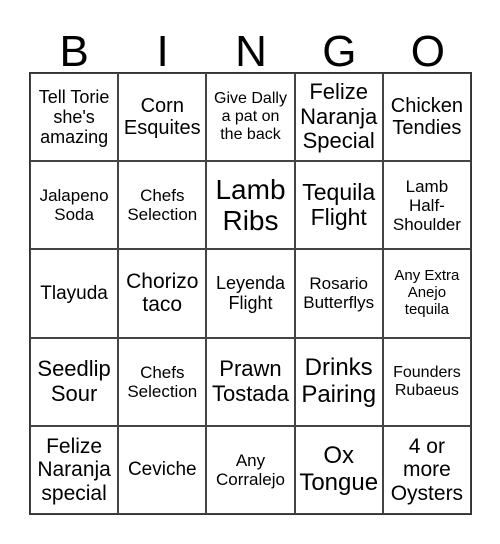 The image size is (500, 544). I want to click on bingo-cell: Felize Naranja Special, so click(338, 117).